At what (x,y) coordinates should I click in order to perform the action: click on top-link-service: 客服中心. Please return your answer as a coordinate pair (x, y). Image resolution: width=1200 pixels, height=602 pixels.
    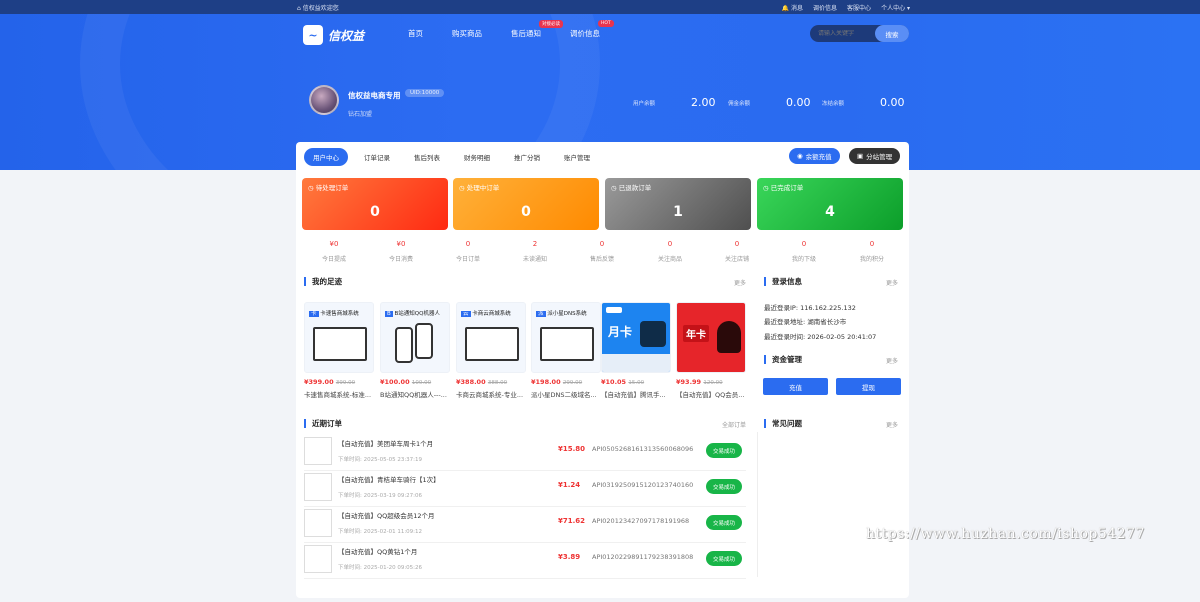
    Looking at the image, I should click on (859, 7).